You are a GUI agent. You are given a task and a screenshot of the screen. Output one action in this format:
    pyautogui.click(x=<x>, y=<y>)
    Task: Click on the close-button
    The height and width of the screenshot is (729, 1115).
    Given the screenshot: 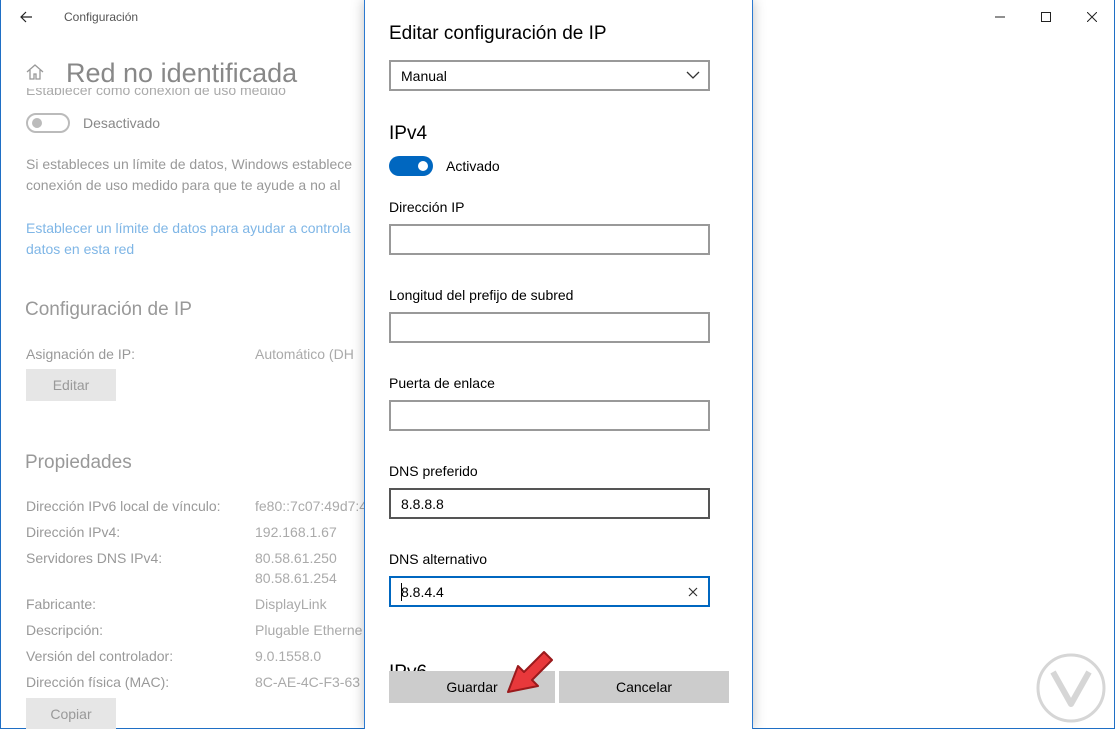 What is the action you would take?
    pyautogui.click(x=1092, y=17)
    